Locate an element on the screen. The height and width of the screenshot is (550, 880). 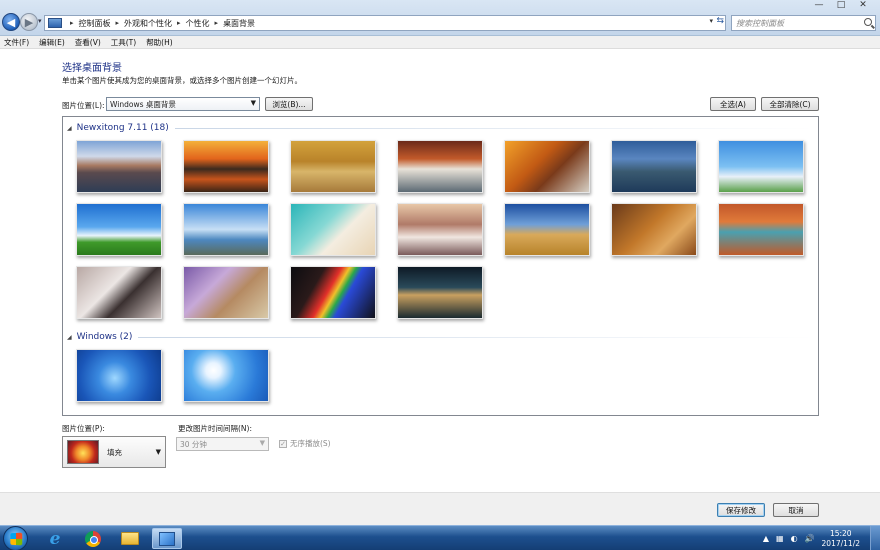
menu-edit: 编辑(E) is located at coordinates (52, 42).